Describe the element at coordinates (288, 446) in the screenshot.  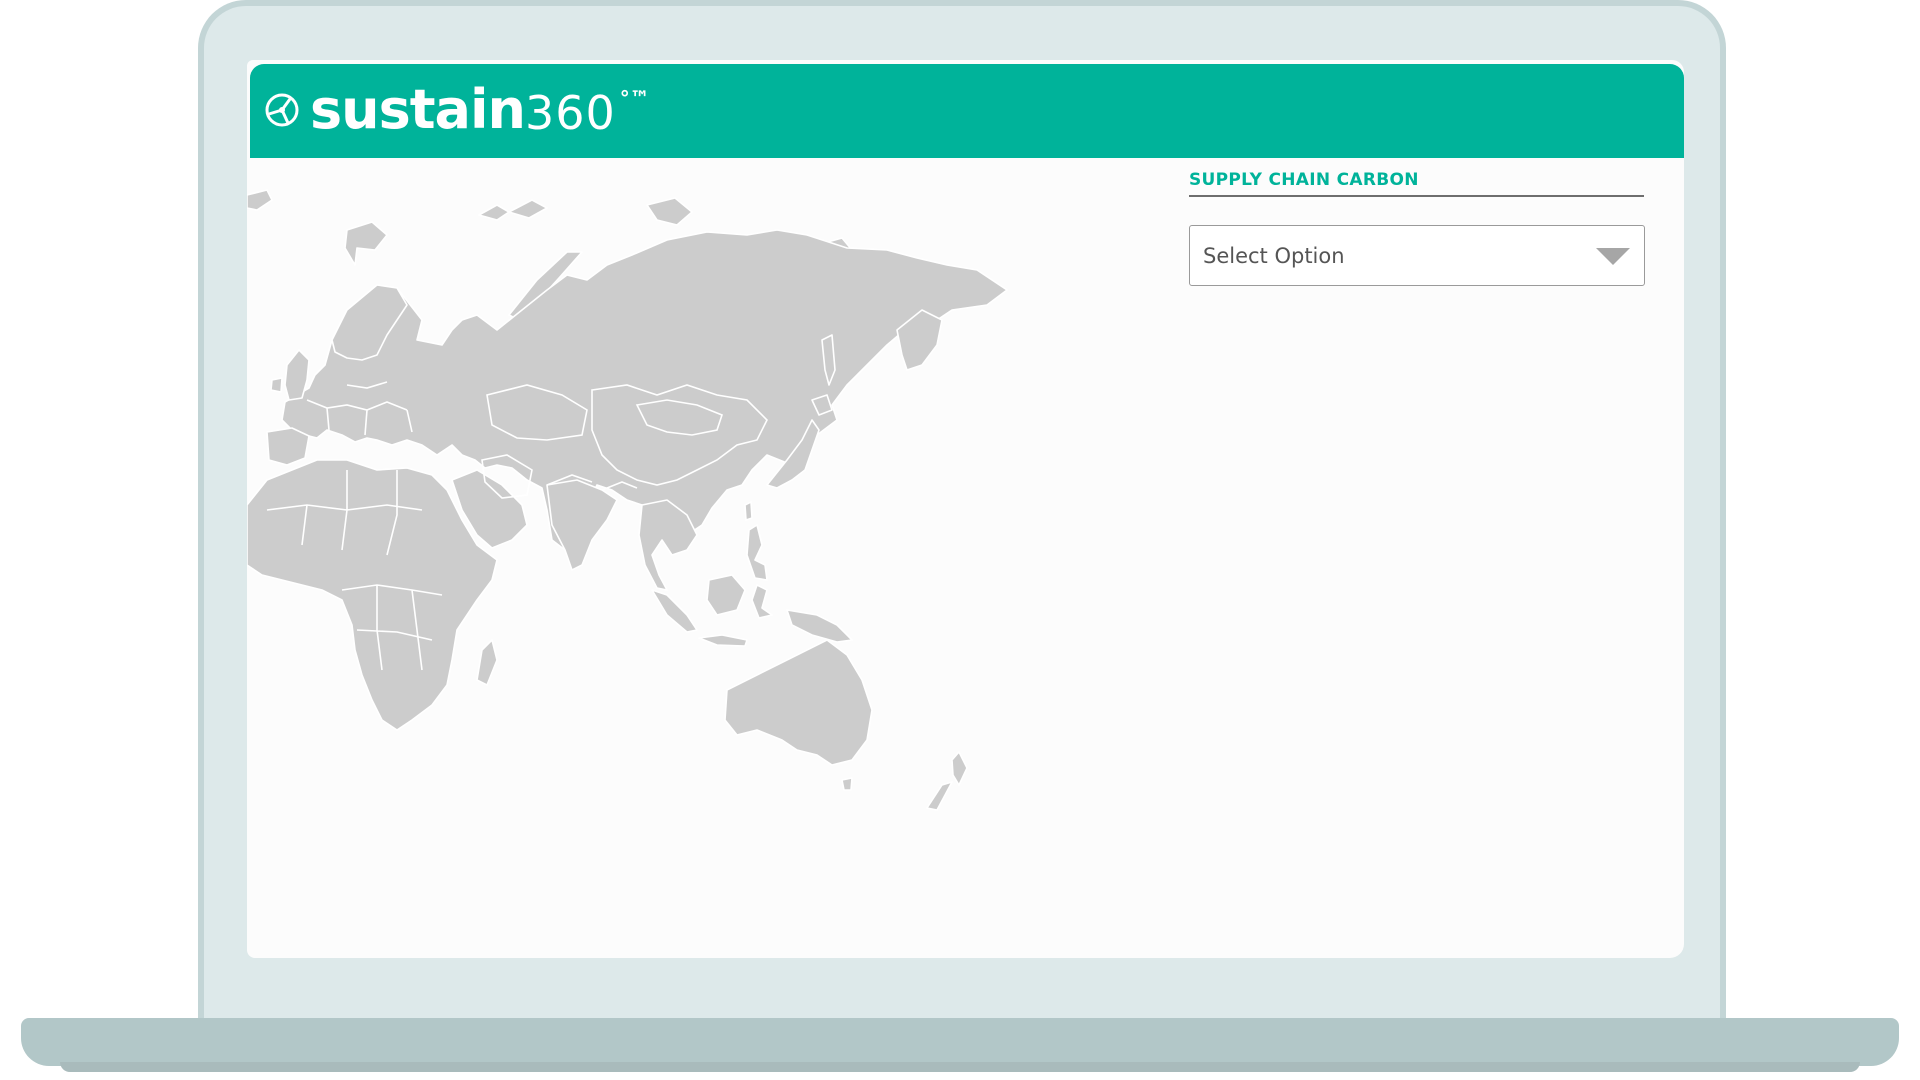
I see `map-region-iberia` at that location.